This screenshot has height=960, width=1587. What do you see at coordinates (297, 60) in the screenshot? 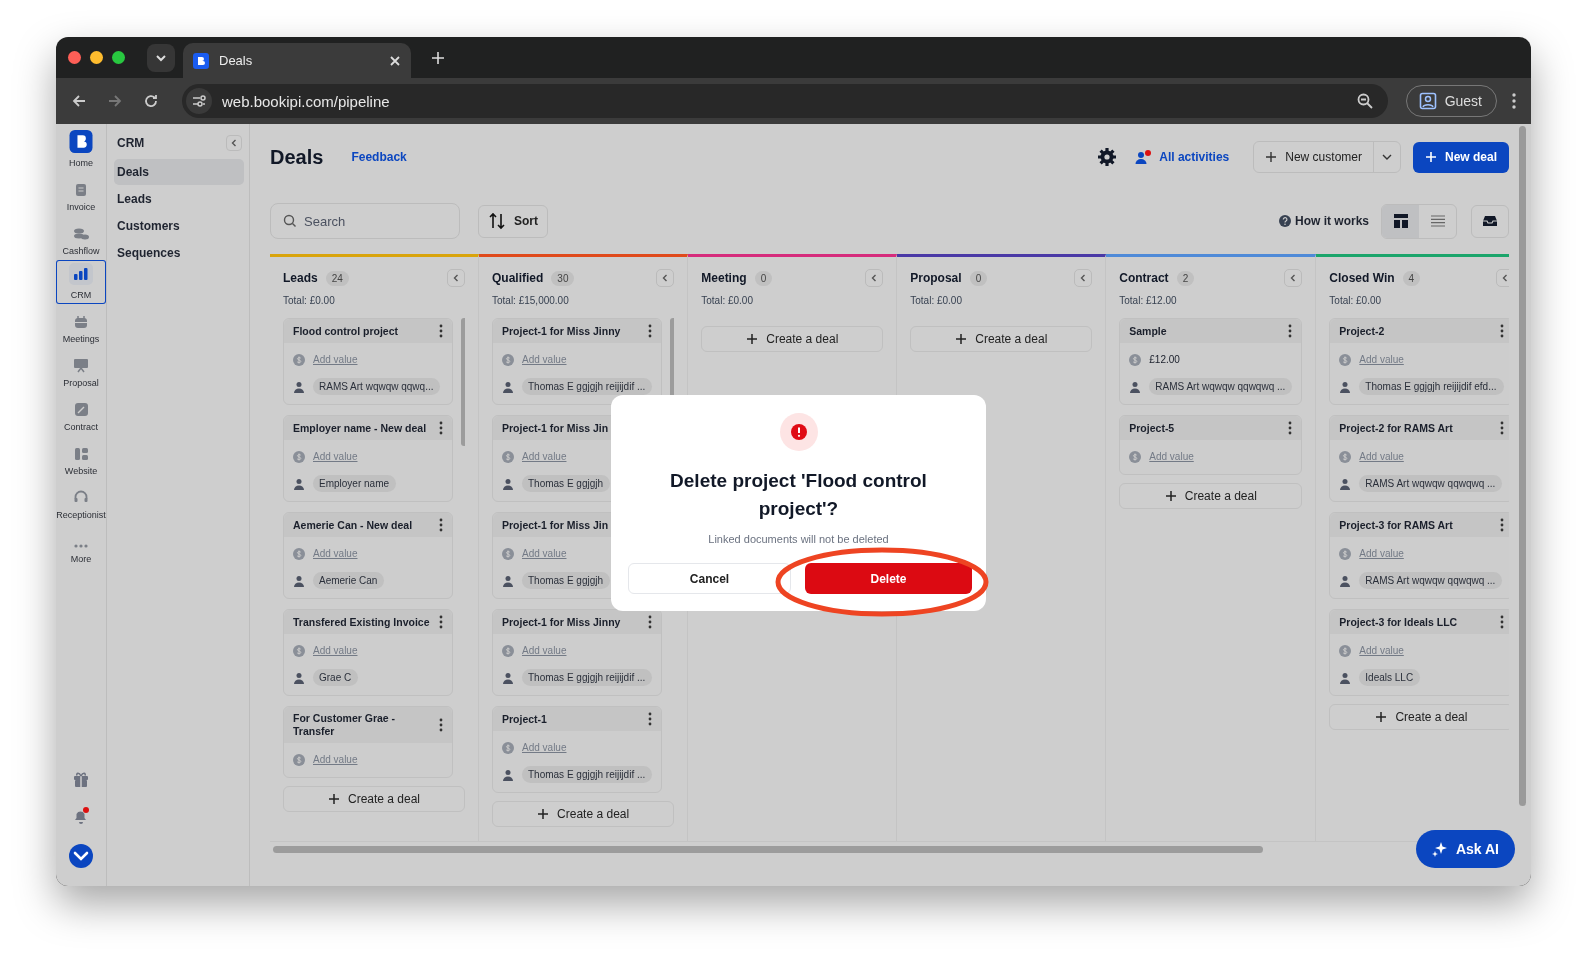
I see `browser-tab: Deals` at bounding box center [297, 60].